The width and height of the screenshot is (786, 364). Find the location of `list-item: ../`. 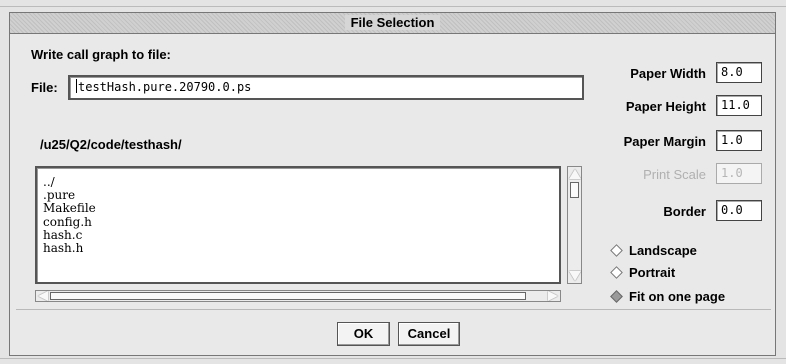

list-item: ../ is located at coordinates (301, 182).